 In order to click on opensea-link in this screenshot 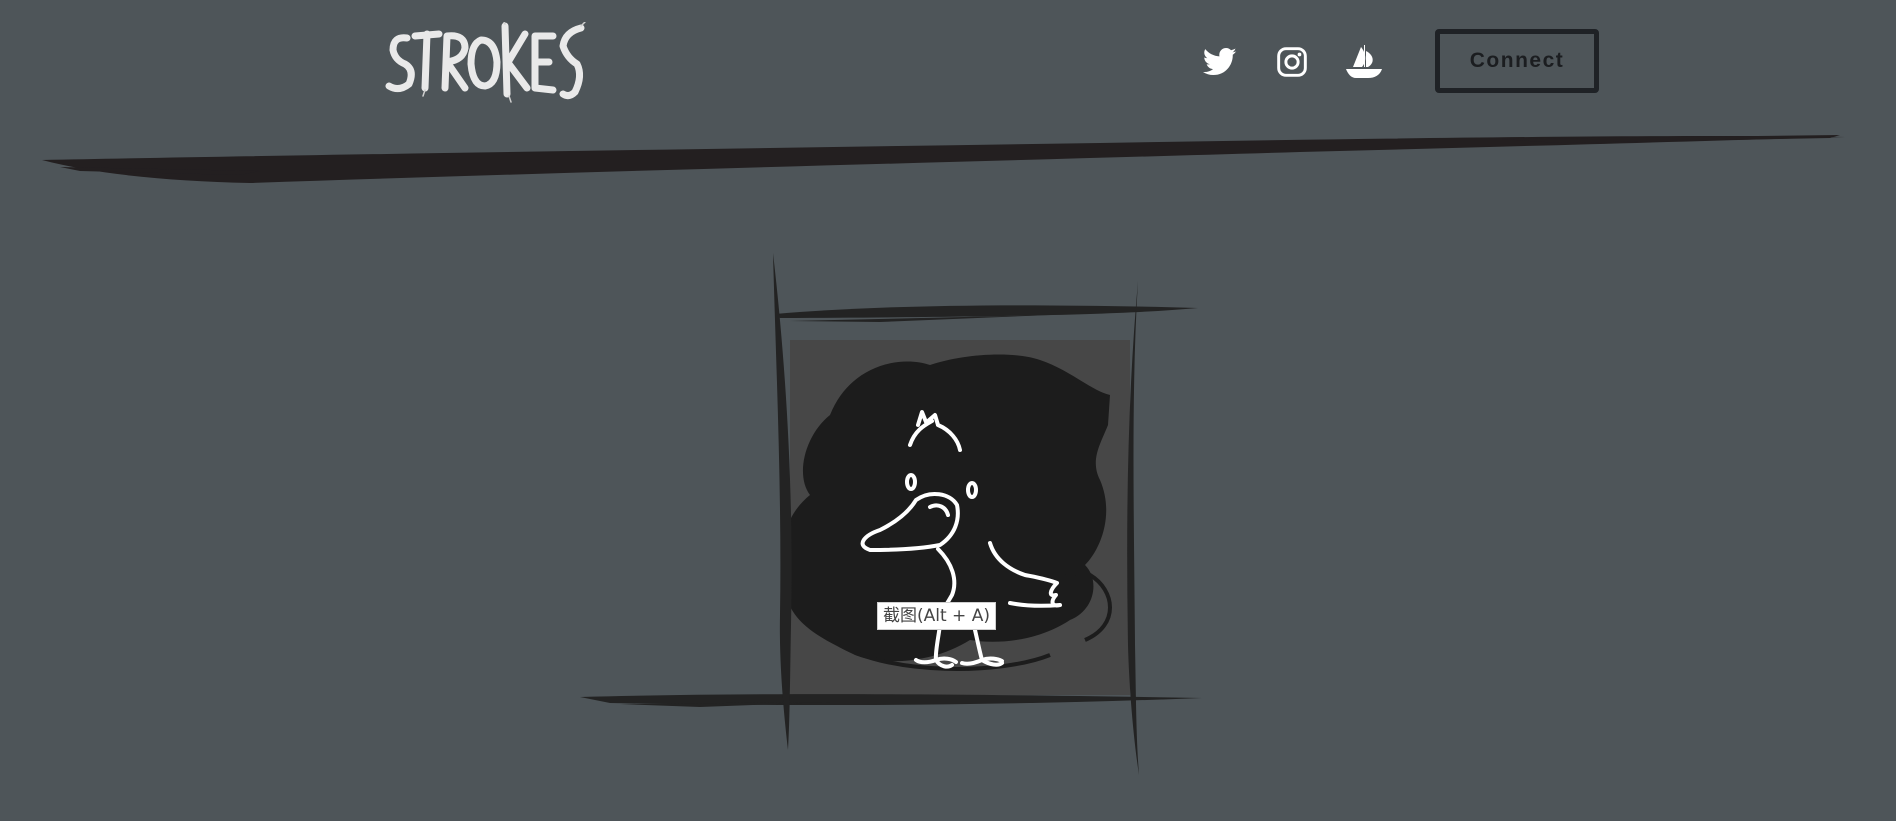, I will do `click(1364, 62)`.